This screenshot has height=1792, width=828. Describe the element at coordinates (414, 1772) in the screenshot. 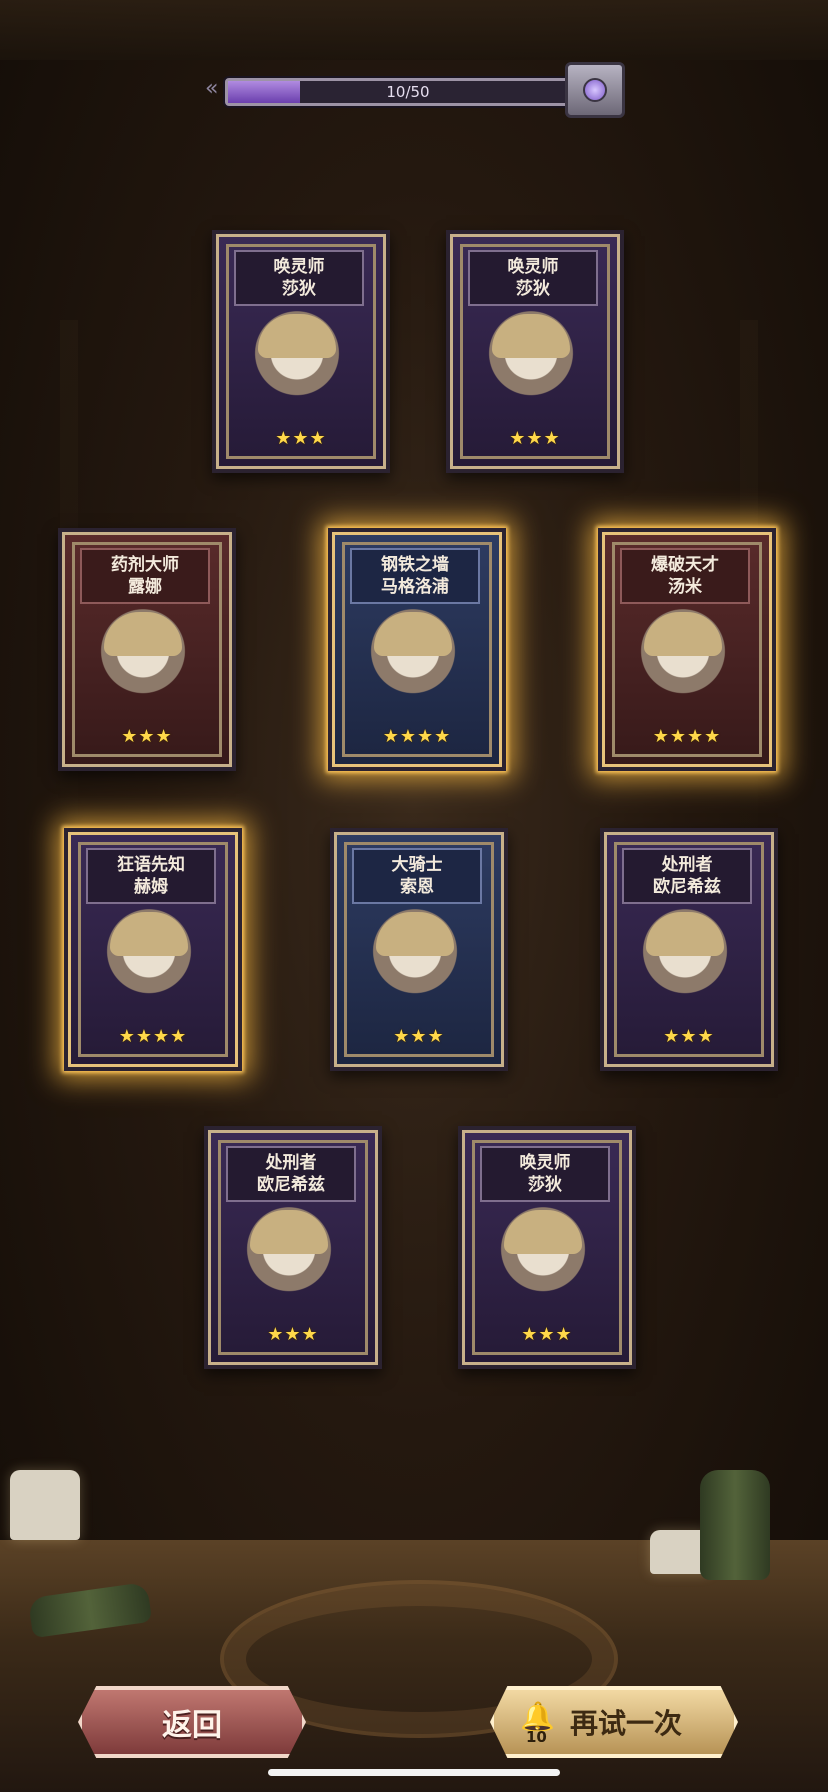

I see `home-indicator` at that location.